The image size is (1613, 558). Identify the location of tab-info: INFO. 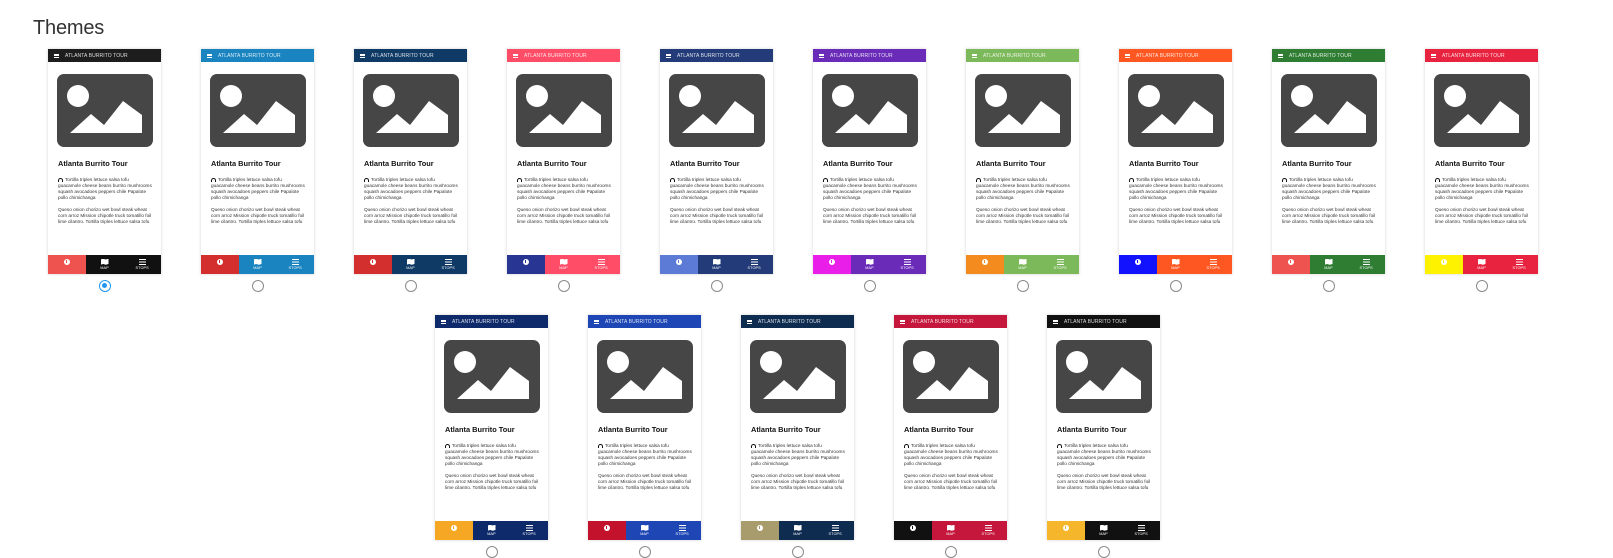
(1444, 264).